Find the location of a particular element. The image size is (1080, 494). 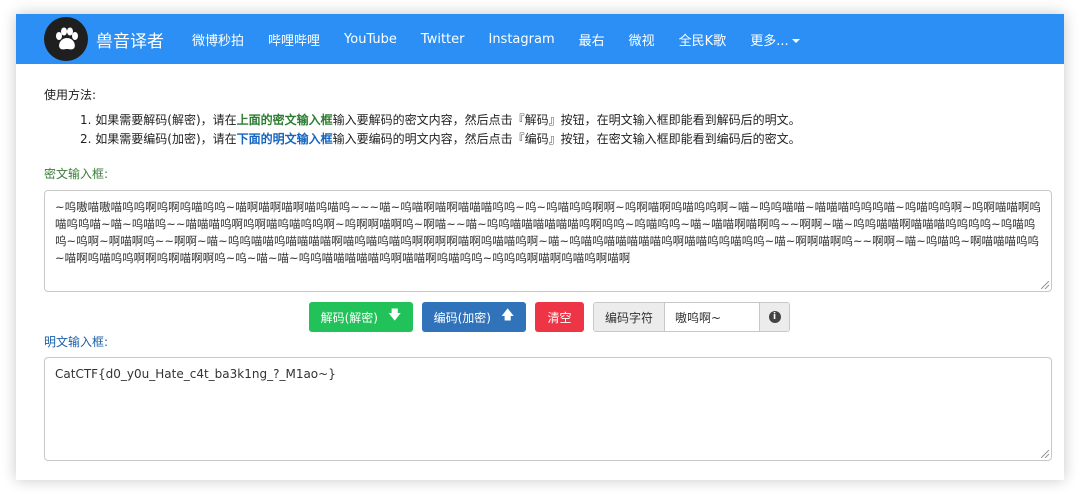

paw-icon is located at coordinates (66, 39).